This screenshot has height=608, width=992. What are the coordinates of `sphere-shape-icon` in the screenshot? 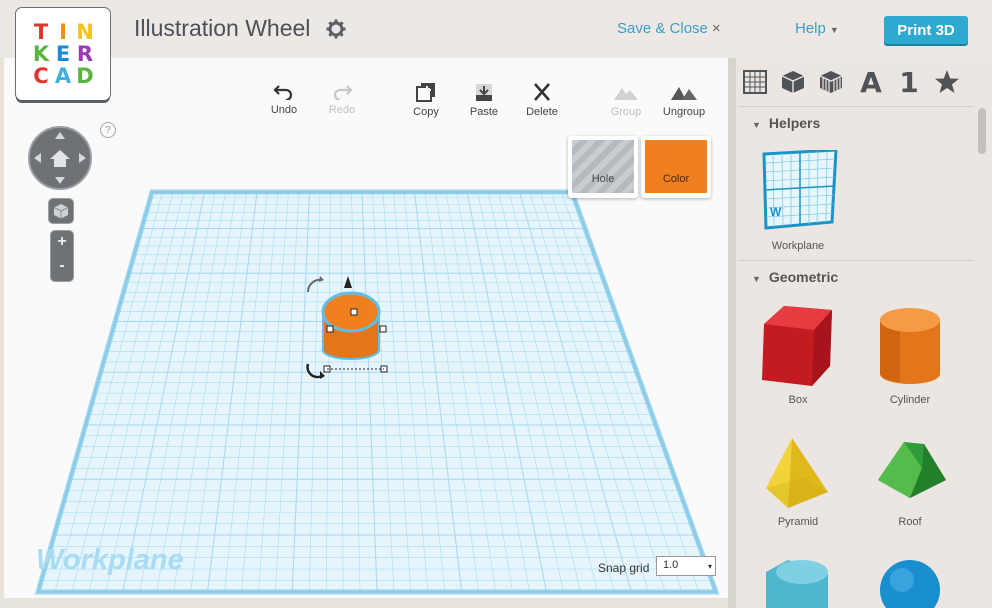 It's located at (910, 583).